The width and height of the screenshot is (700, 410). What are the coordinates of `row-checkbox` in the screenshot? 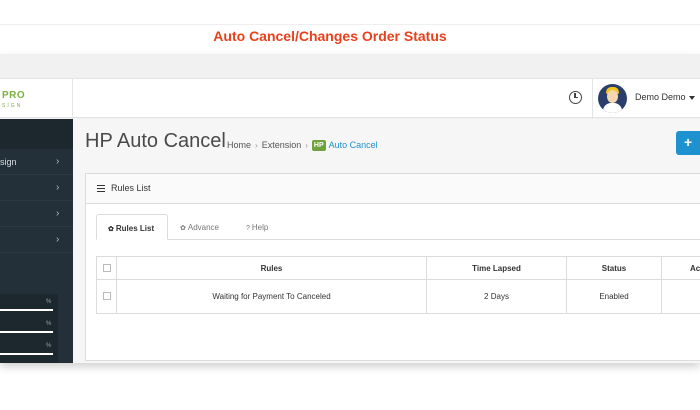 It's located at (107, 296).